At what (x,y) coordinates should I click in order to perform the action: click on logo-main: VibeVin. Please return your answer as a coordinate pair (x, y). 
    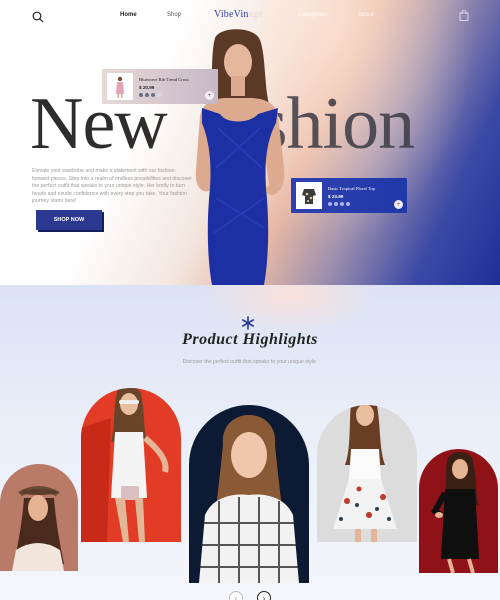
    Looking at the image, I should click on (231, 14).